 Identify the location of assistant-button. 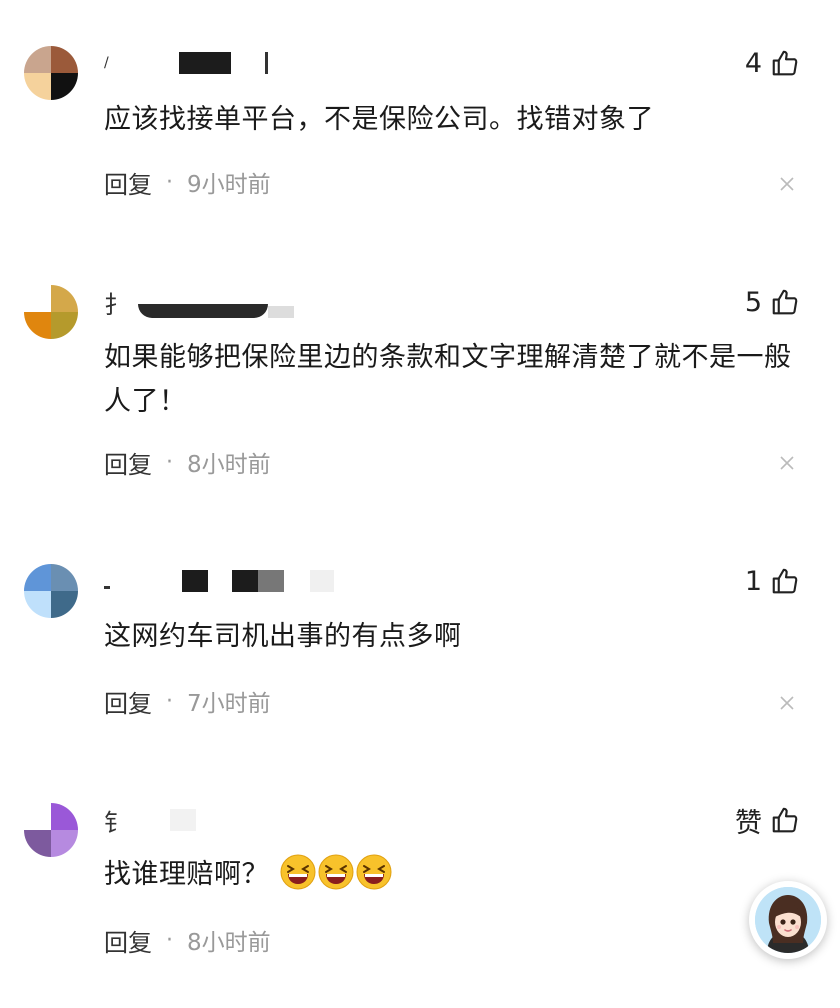
(788, 920).